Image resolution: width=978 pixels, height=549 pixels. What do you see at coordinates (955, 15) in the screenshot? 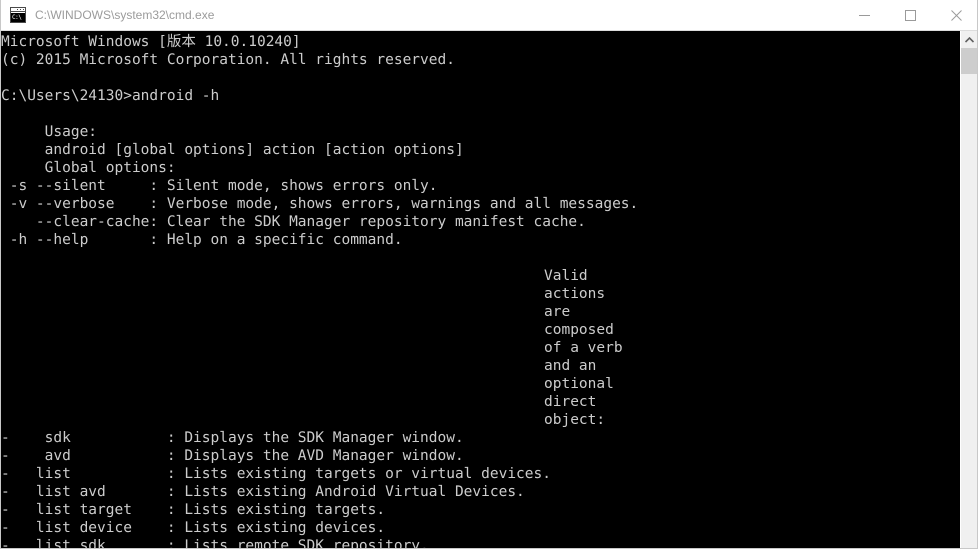
I see `close-button` at bounding box center [955, 15].